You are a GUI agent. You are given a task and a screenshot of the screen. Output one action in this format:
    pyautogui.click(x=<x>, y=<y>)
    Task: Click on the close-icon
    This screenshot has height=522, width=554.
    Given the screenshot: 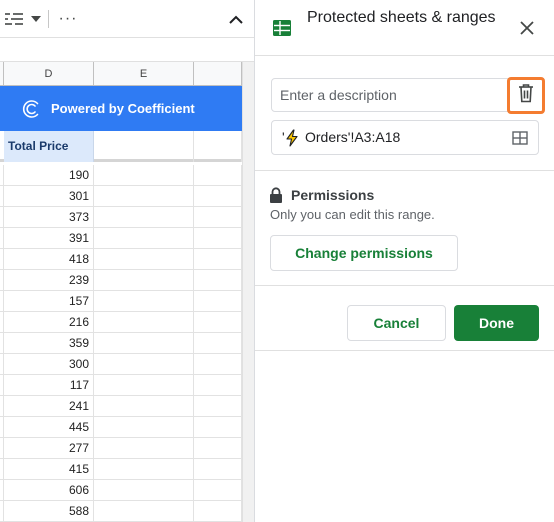 What is the action you would take?
    pyautogui.click(x=527, y=28)
    